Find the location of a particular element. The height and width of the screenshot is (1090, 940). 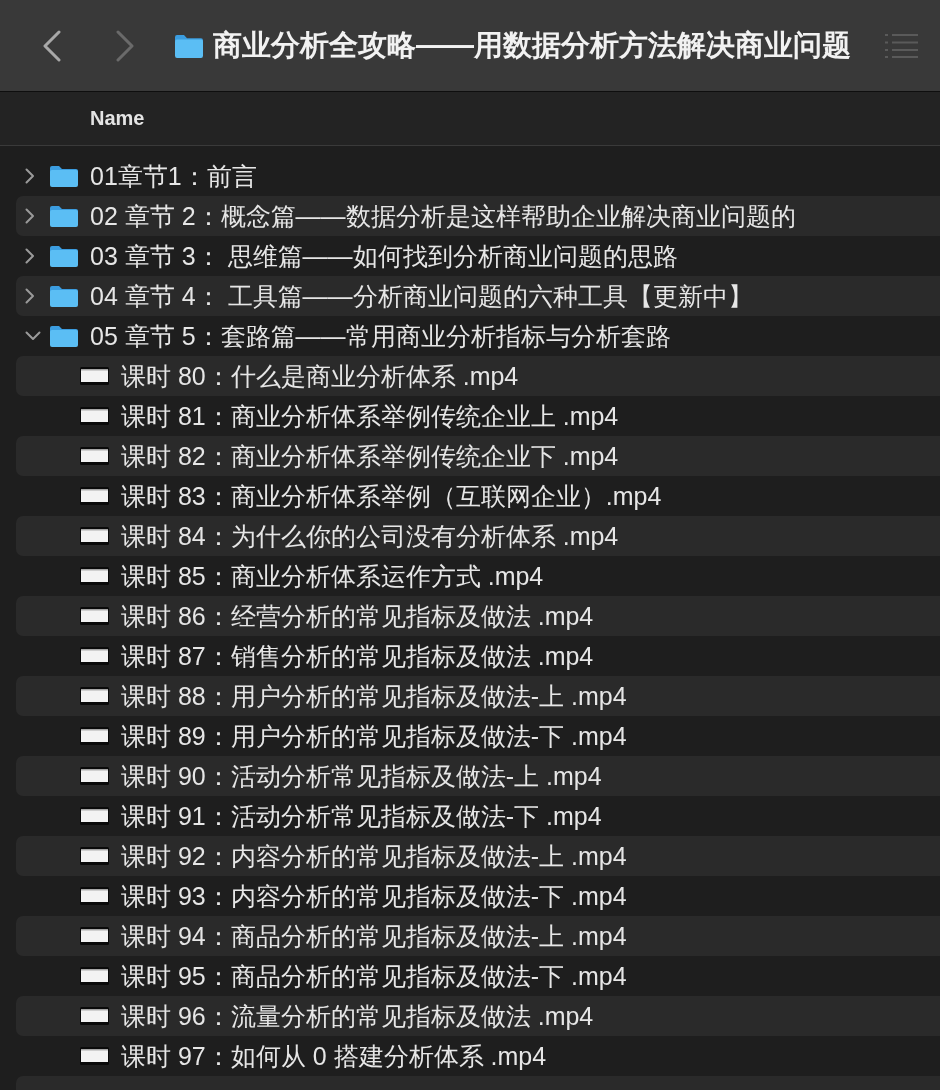

file-name: 课时 85：商业分析体系运作方式 .mp4 is located at coordinates (332, 576).